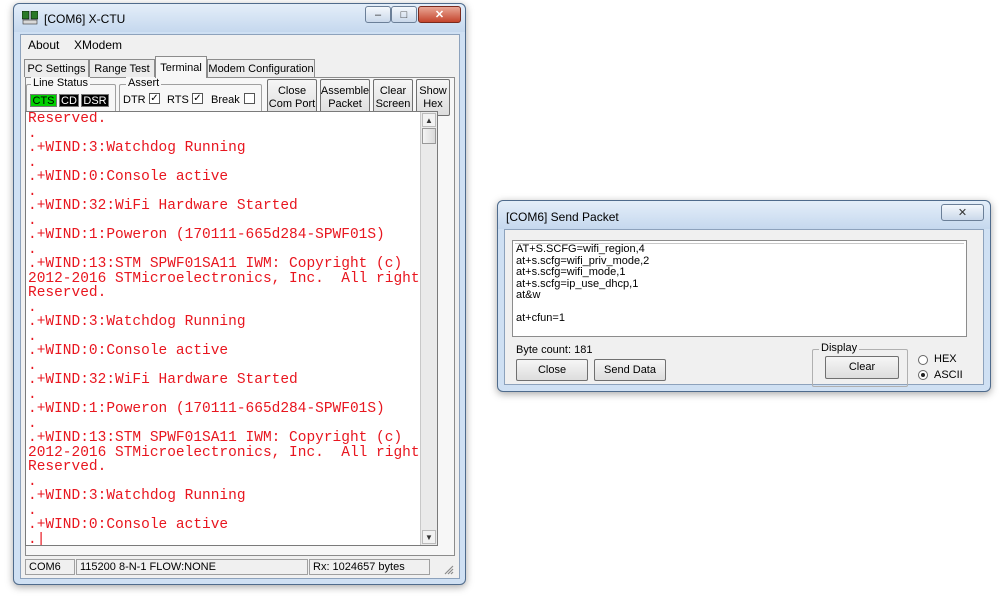 The width and height of the screenshot is (999, 600). What do you see at coordinates (43, 45) in the screenshot?
I see `menu-about: About` at bounding box center [43, 45].